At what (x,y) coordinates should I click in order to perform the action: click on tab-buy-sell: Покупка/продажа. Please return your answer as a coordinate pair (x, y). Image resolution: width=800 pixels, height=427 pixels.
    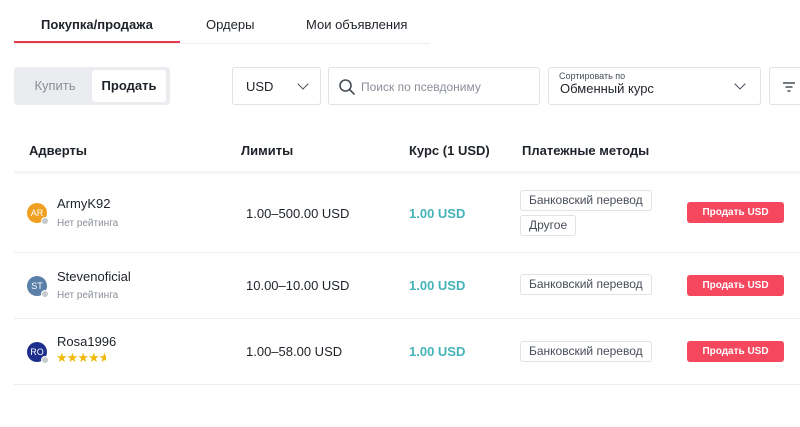
    Looking at the image, I should click on (97, 24).